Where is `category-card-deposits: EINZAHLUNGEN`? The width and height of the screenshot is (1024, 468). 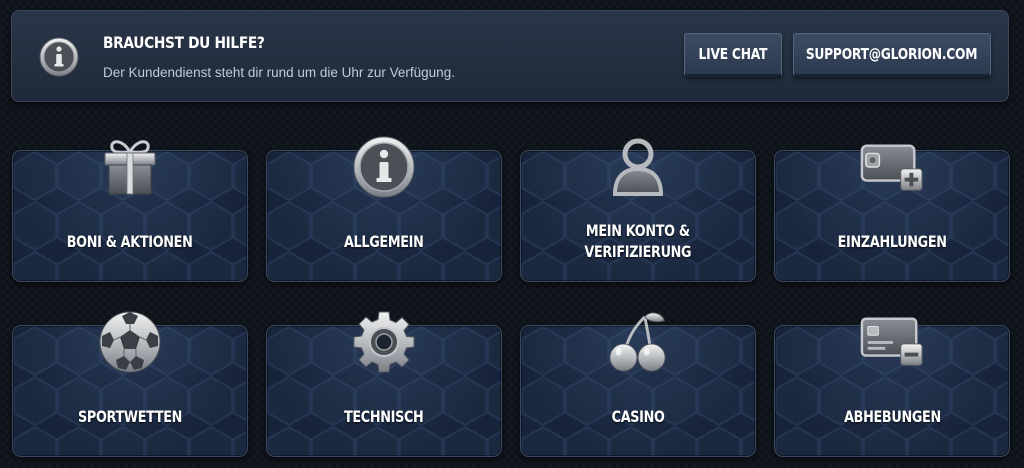
category-card-deposits: EINZAHLUNGEN is located at coordinates (892, 213).